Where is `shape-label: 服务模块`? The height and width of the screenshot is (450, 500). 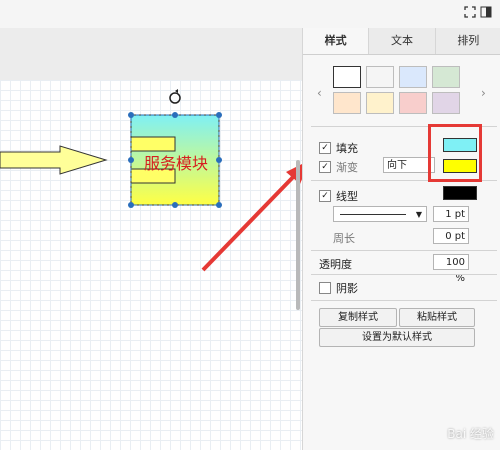
shape-label: 服务模块 is located at coordinates (175, 163).